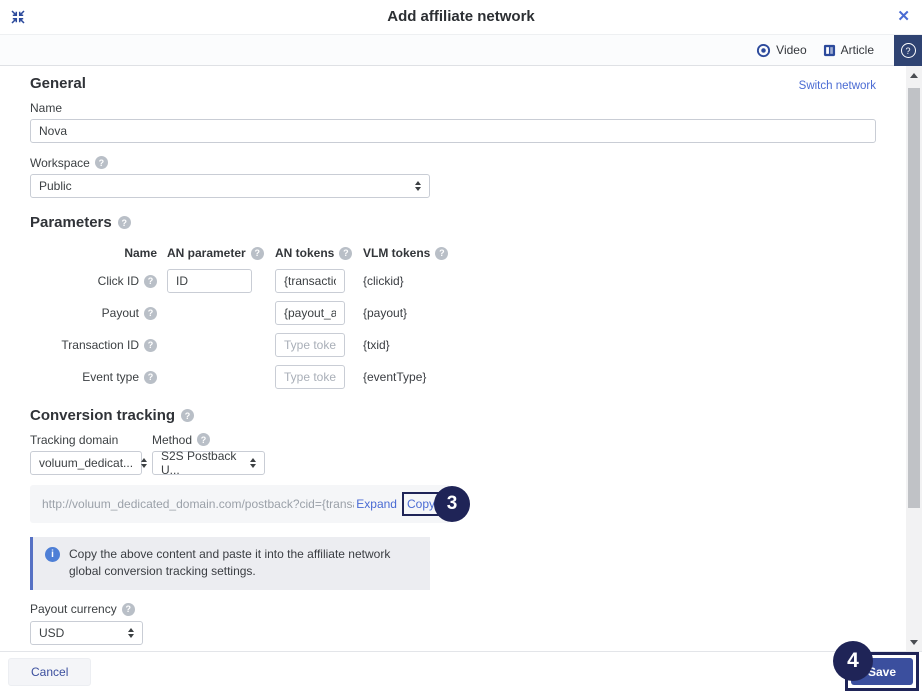 The height and width of the screenshot is (691, 922). I want to click on vlm-tokens-help-icon: ?, so click(442, 253).